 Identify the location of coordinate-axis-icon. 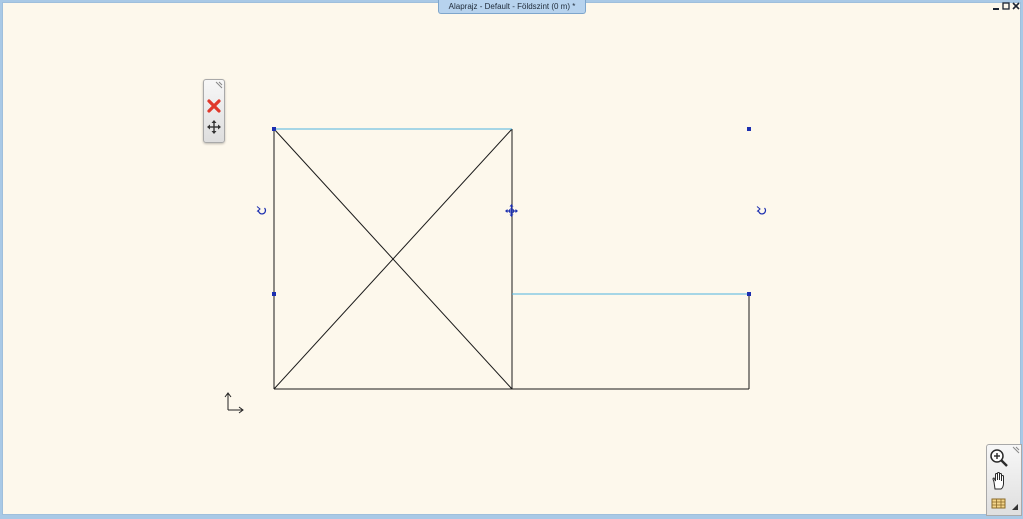
(234, 403).